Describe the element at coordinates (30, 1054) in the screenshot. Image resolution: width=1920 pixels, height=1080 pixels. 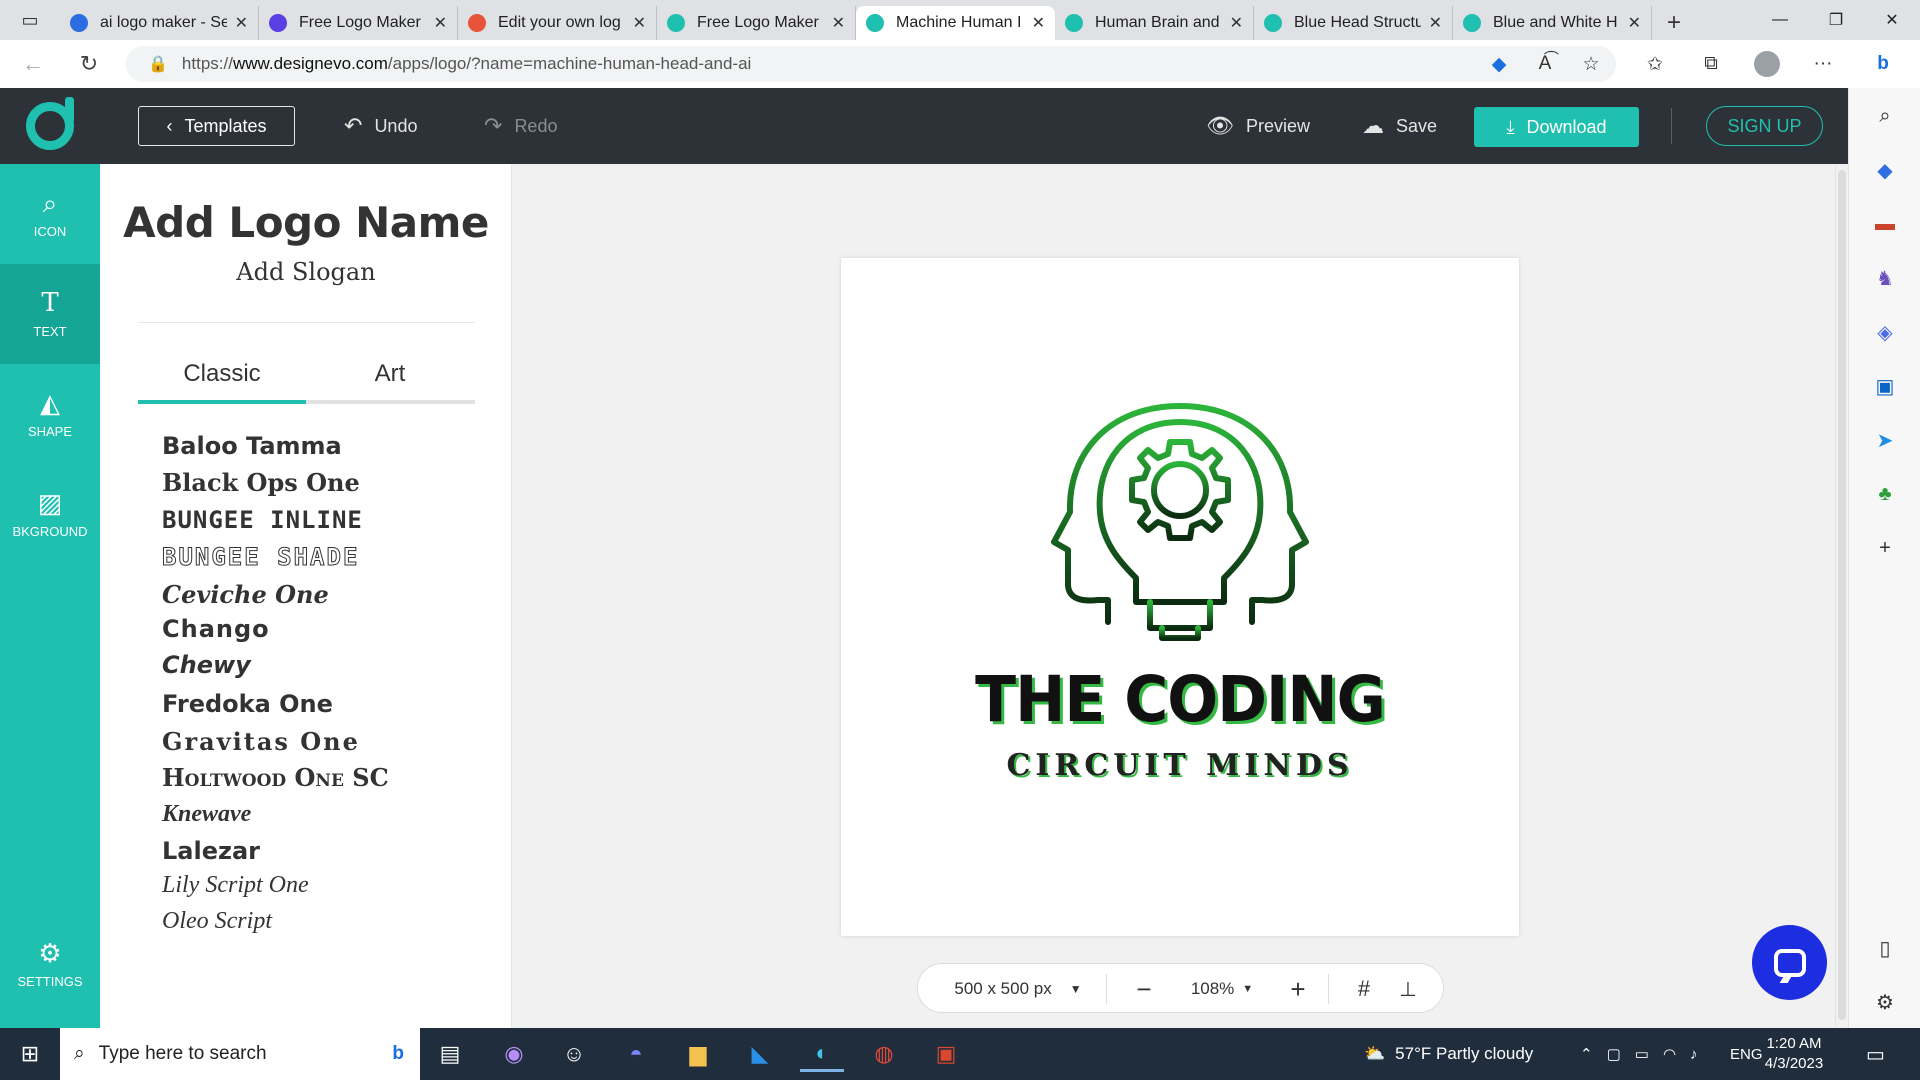
I see `windows-start-icon: ⊞` at that location.